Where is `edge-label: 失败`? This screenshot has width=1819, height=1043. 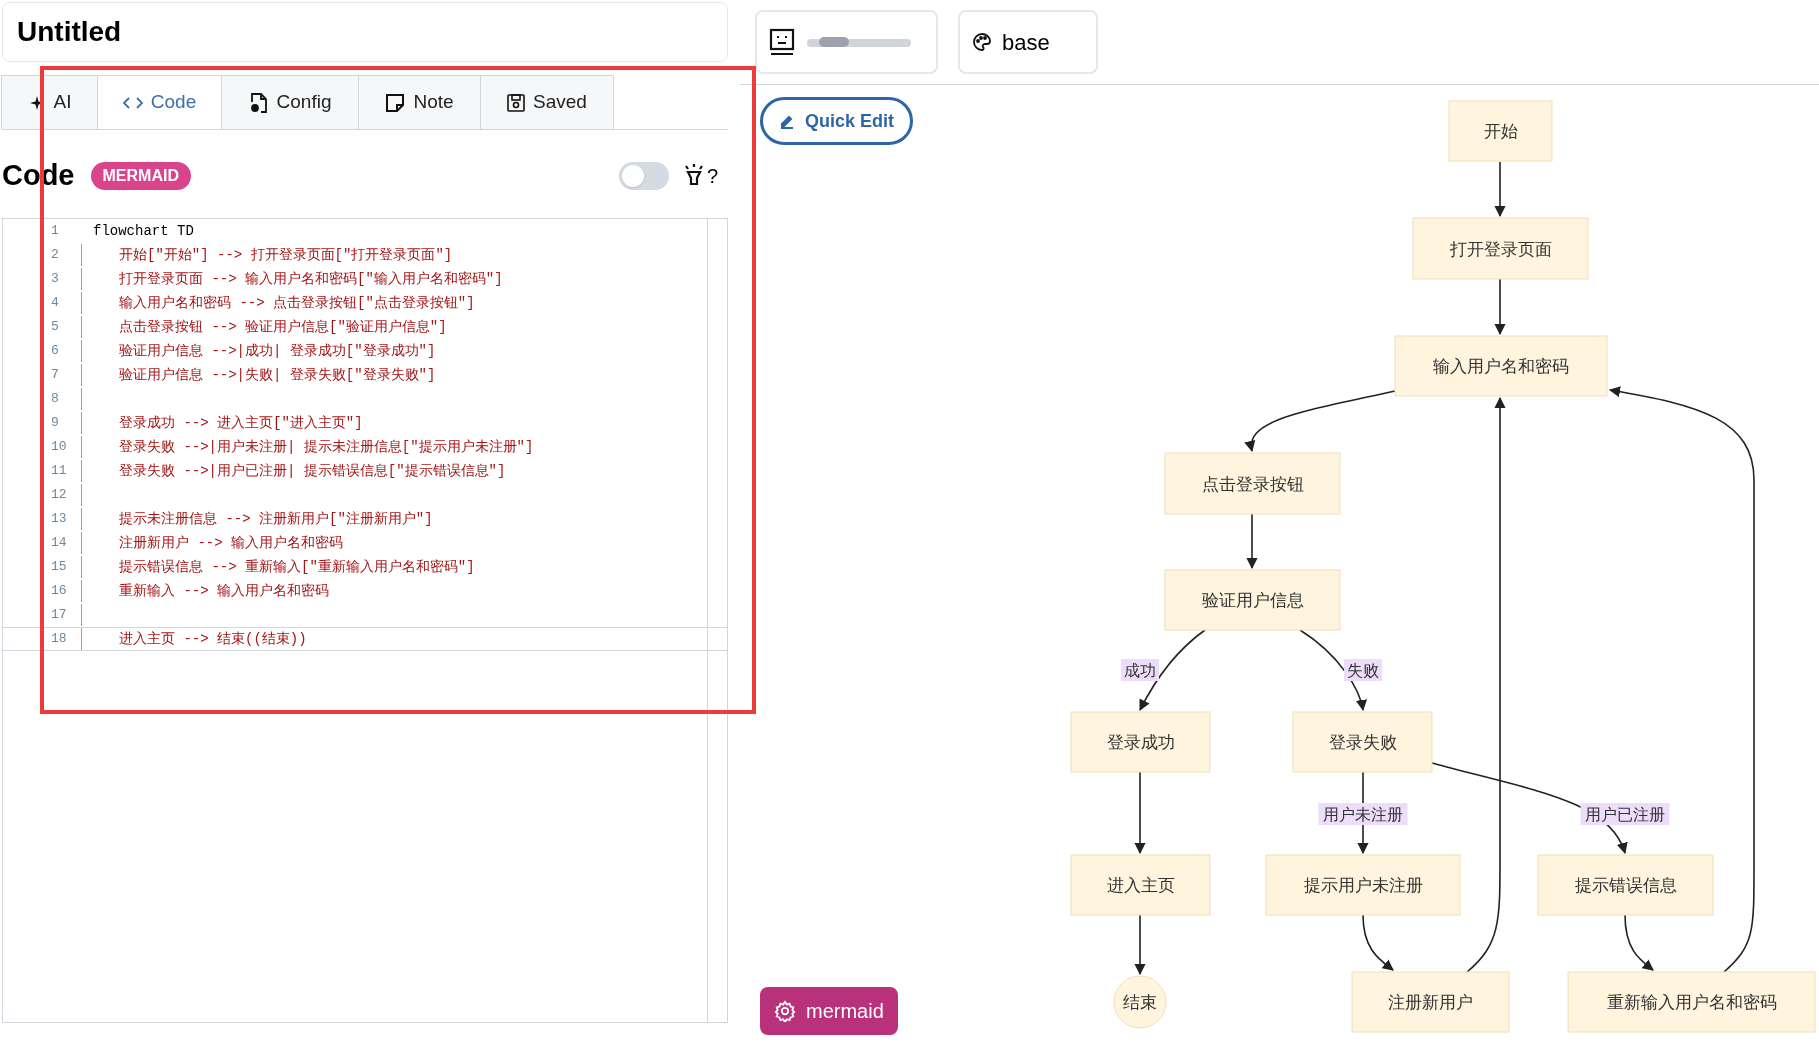
edge-label: 失败 is located at coordinates (1363, 670).